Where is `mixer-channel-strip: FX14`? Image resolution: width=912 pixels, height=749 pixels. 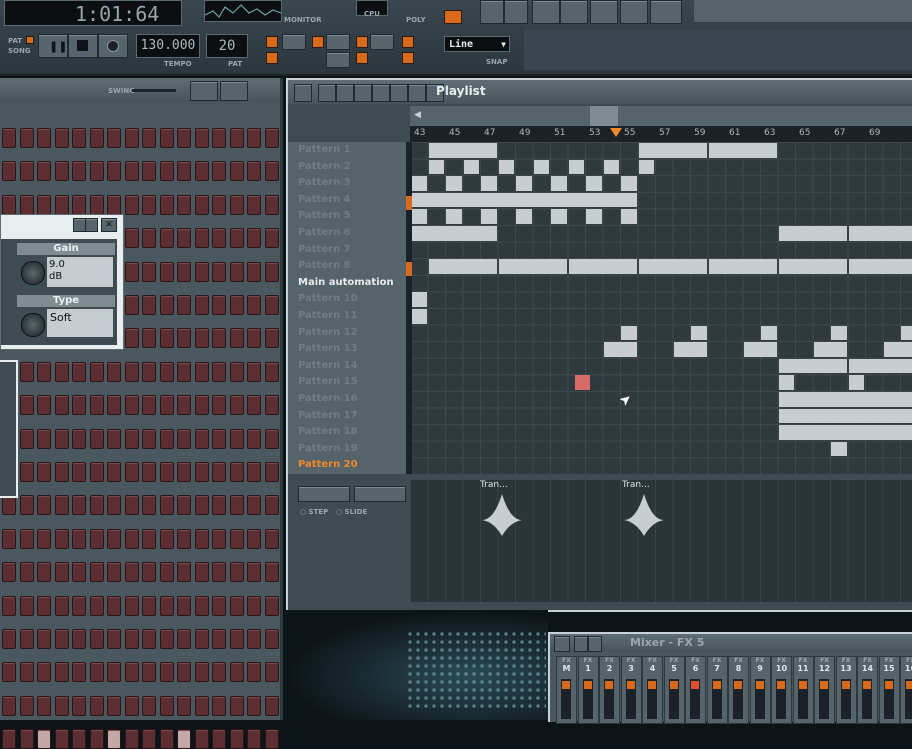 mixer-channel-strip: FX14 is located at coordinates (867, 690).